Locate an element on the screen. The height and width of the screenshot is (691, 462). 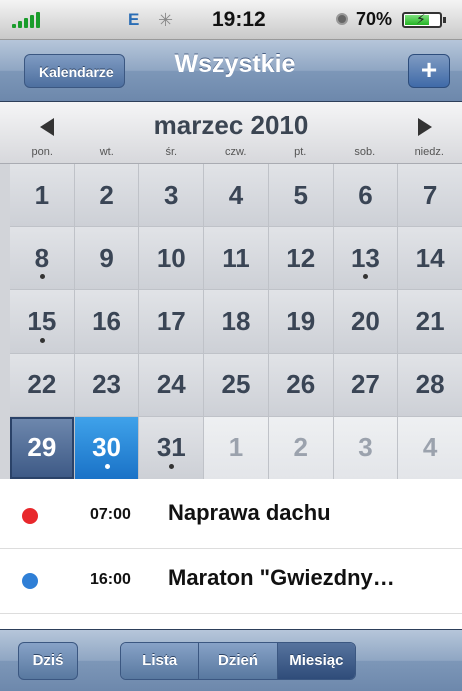
weekday-label: wt. is located at coordinates (106, 152).